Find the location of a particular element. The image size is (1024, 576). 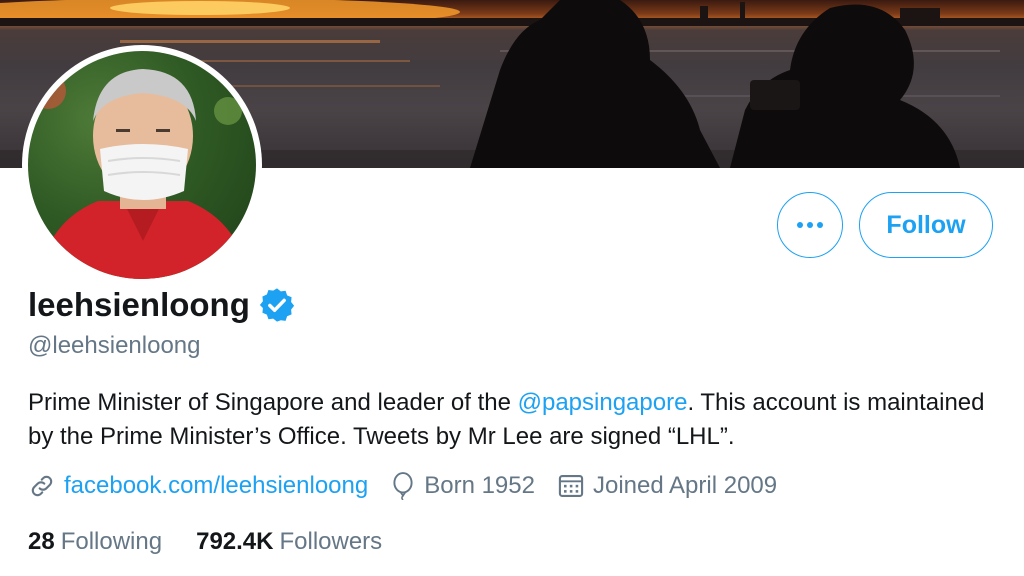

joined-item: Joined April 2009 is located at coordinates (667, 486).